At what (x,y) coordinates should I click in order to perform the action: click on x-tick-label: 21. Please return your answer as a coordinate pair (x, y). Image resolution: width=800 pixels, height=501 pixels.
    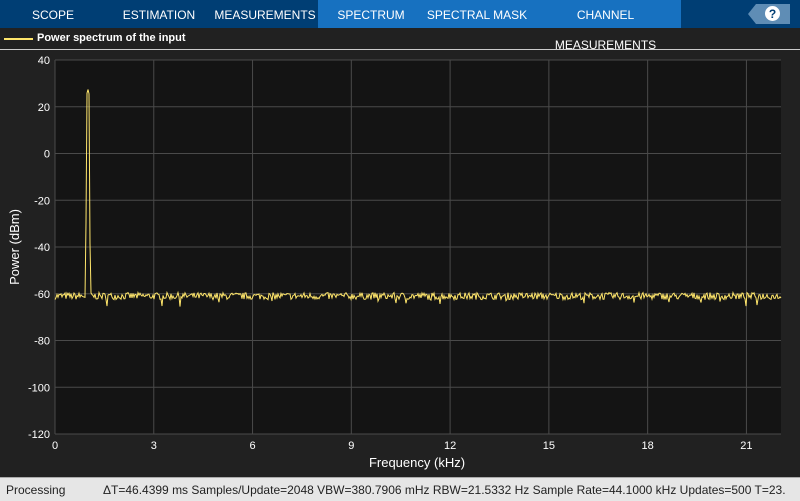
    Looking at the image, I should click on (746, 446).